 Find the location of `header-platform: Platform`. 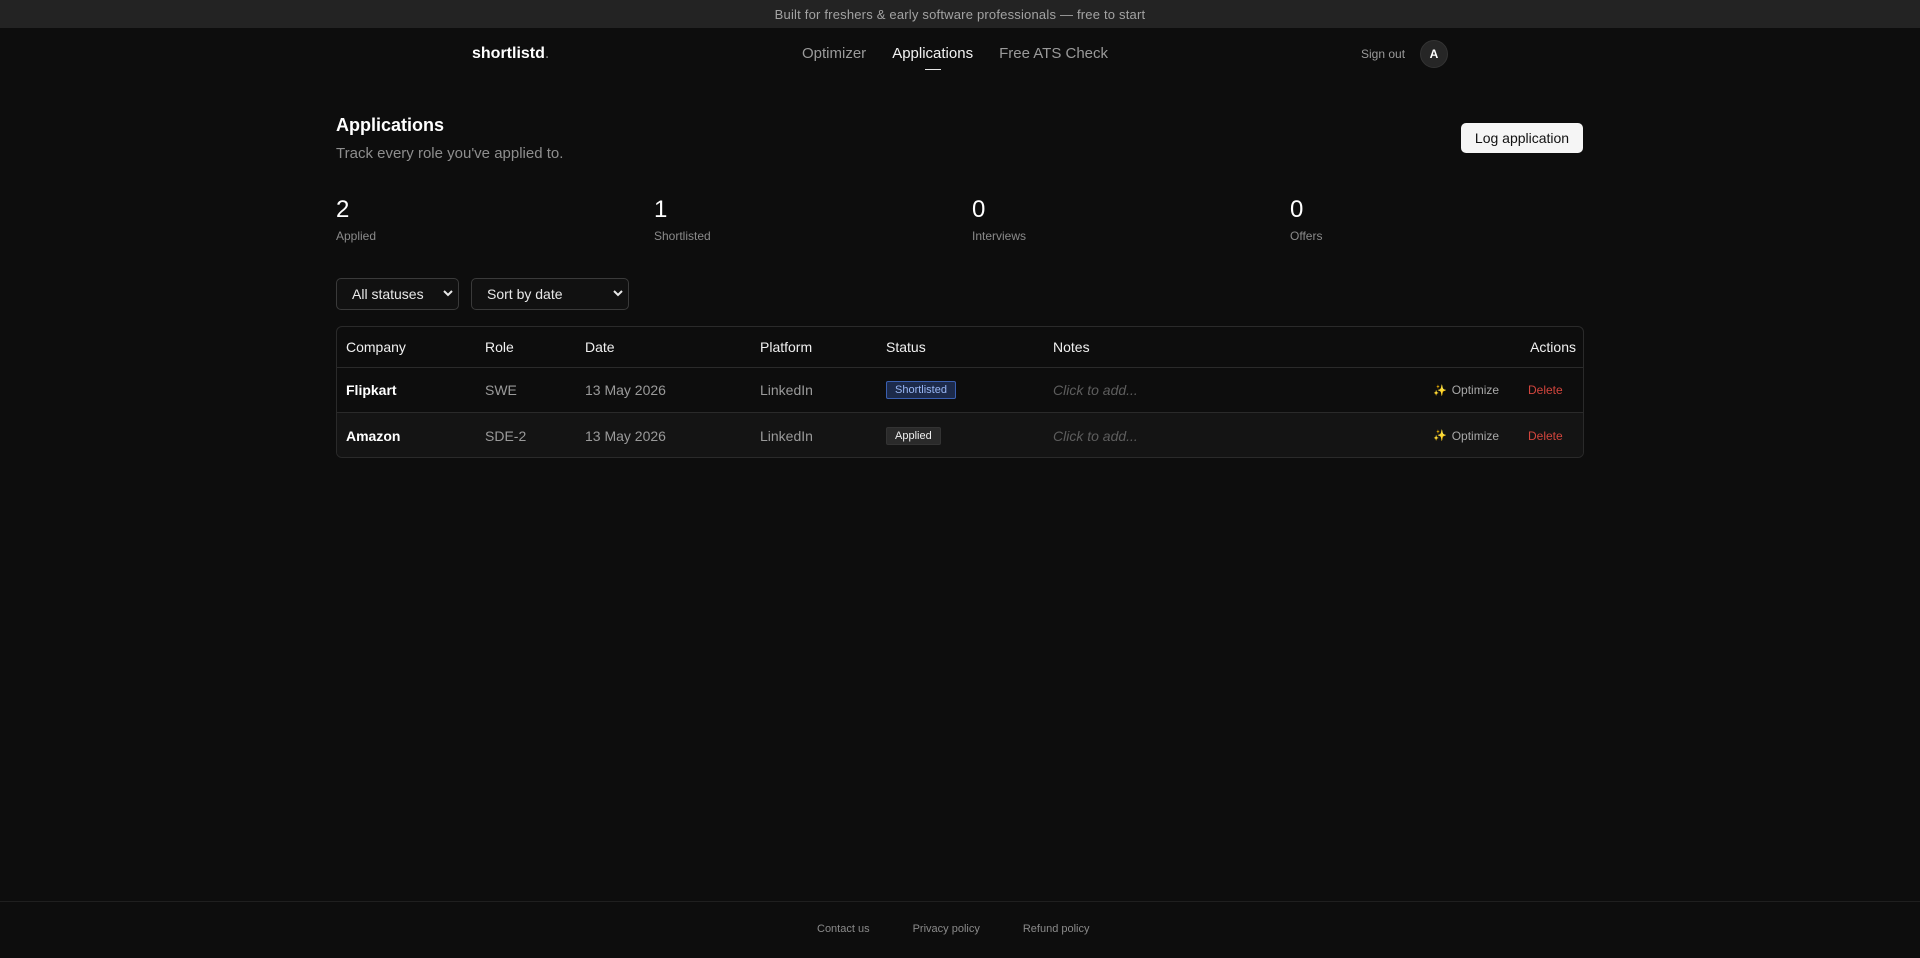

header-platform: Platform is located at coordinates (786, 347).